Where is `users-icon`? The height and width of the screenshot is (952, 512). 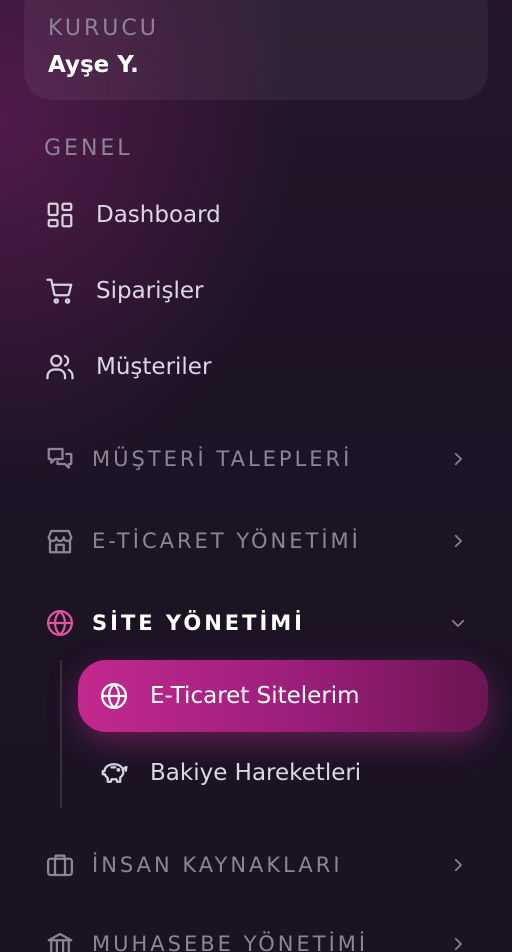
users-icon is located at coordinates (60, 367).